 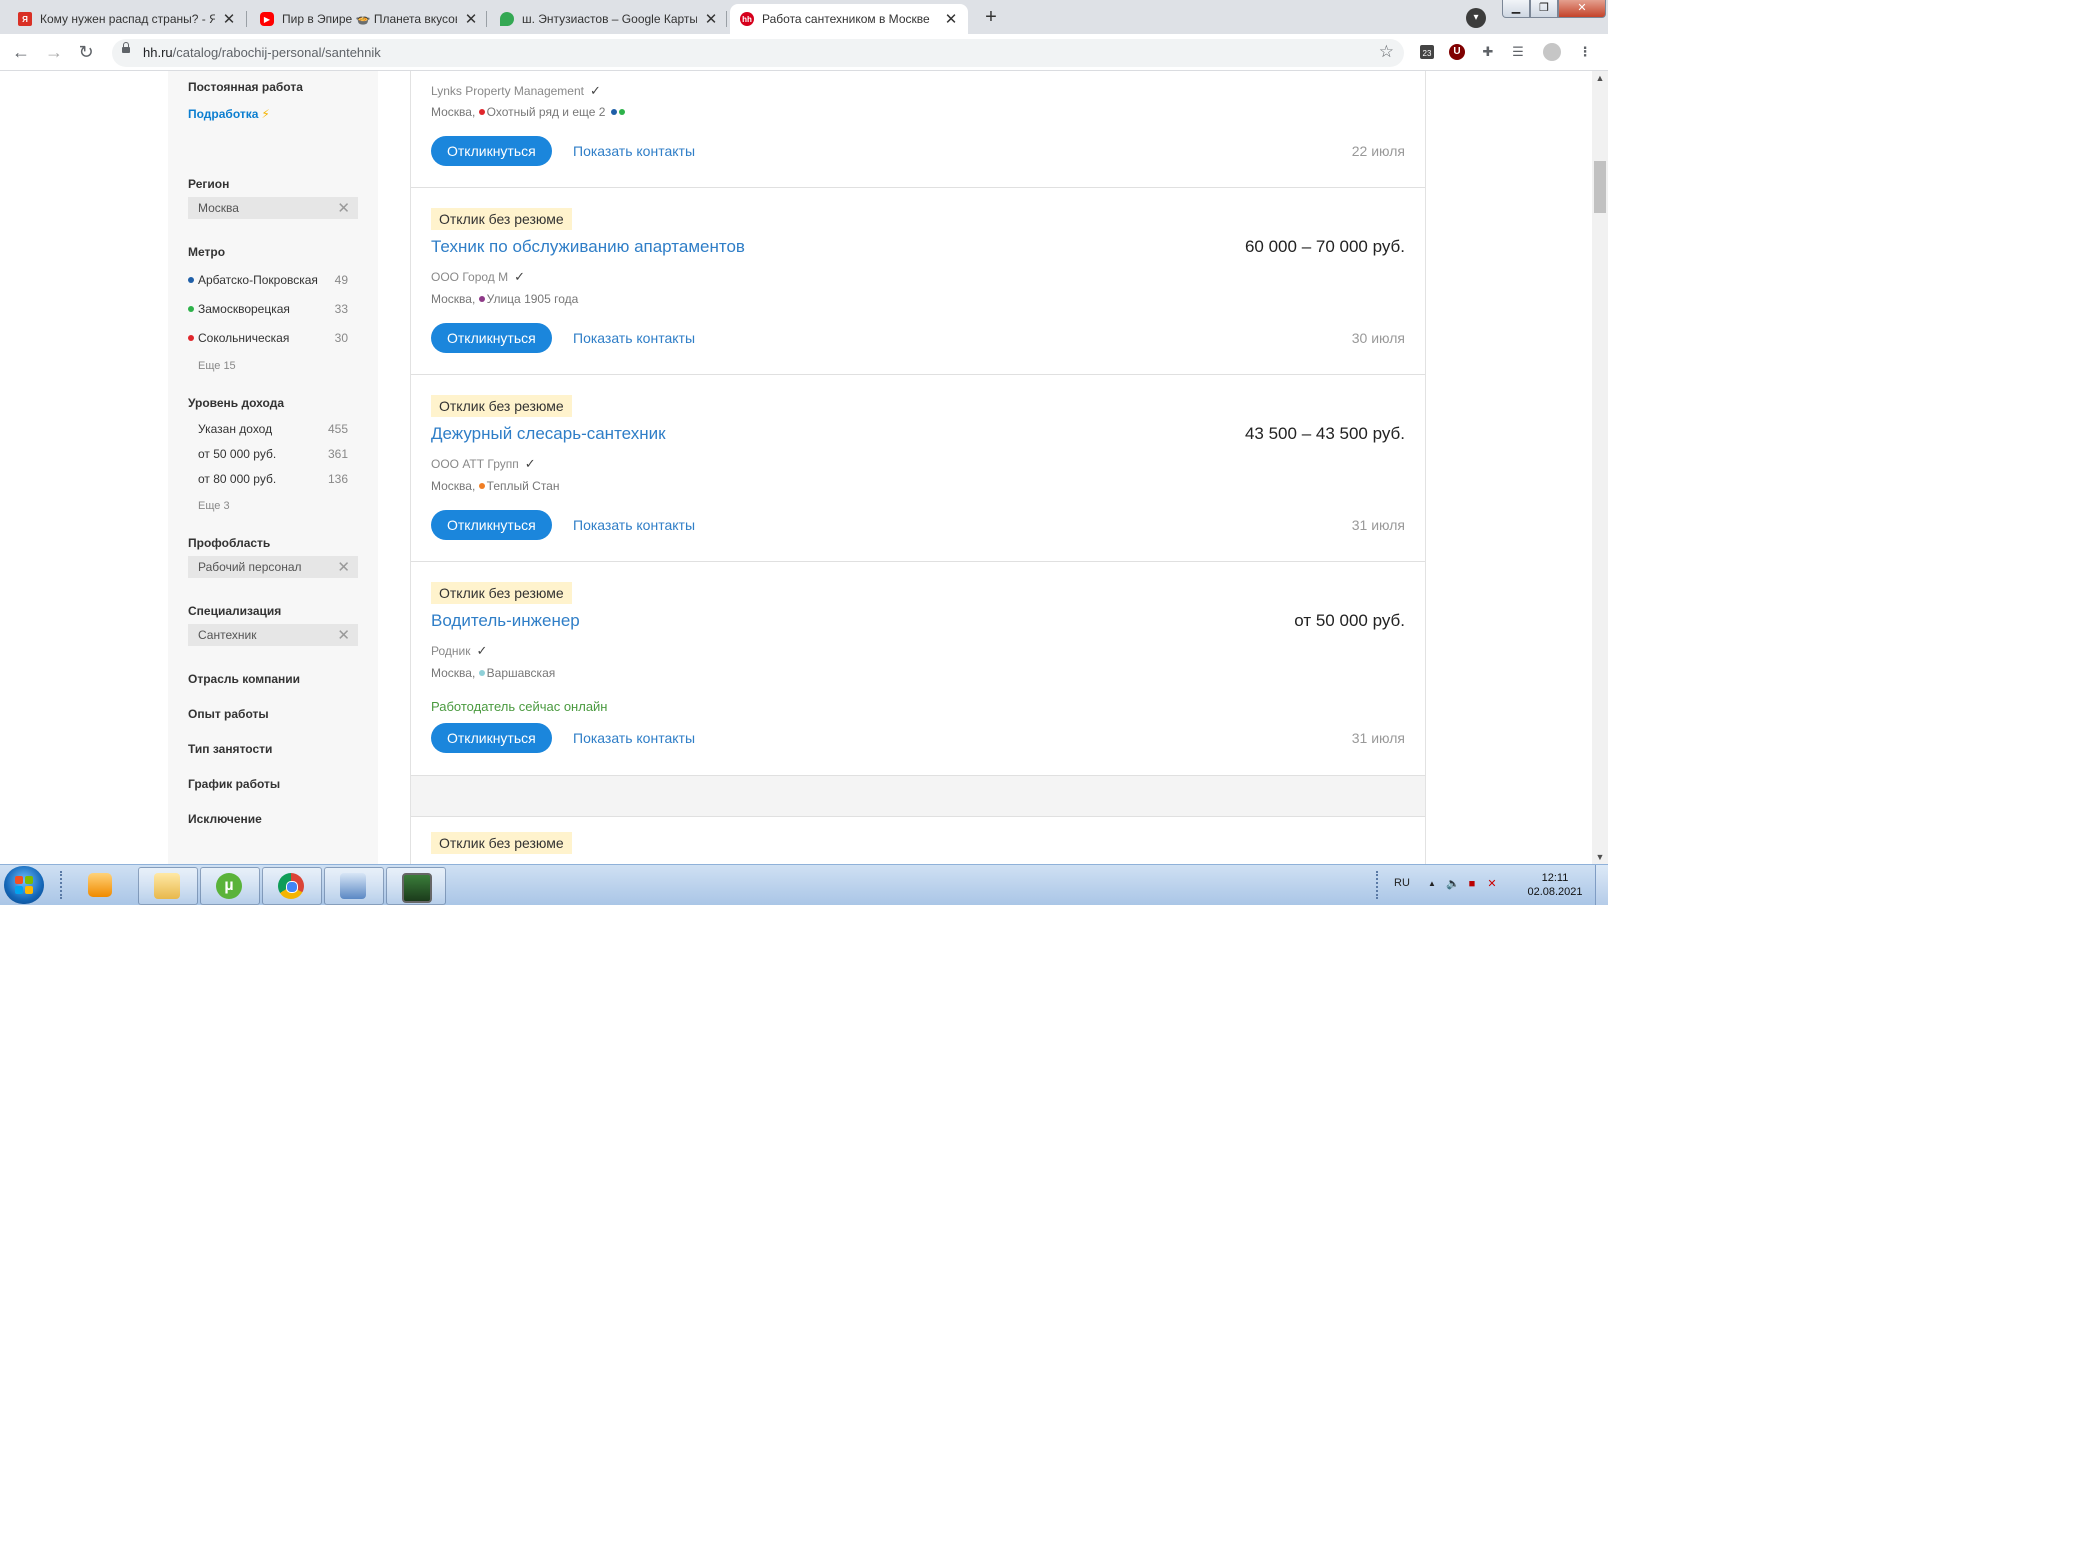 What do you see at coordinates (235, 611) in the screenshot?
I see `spec-title: Специализация` at bounding box center [235, 611].